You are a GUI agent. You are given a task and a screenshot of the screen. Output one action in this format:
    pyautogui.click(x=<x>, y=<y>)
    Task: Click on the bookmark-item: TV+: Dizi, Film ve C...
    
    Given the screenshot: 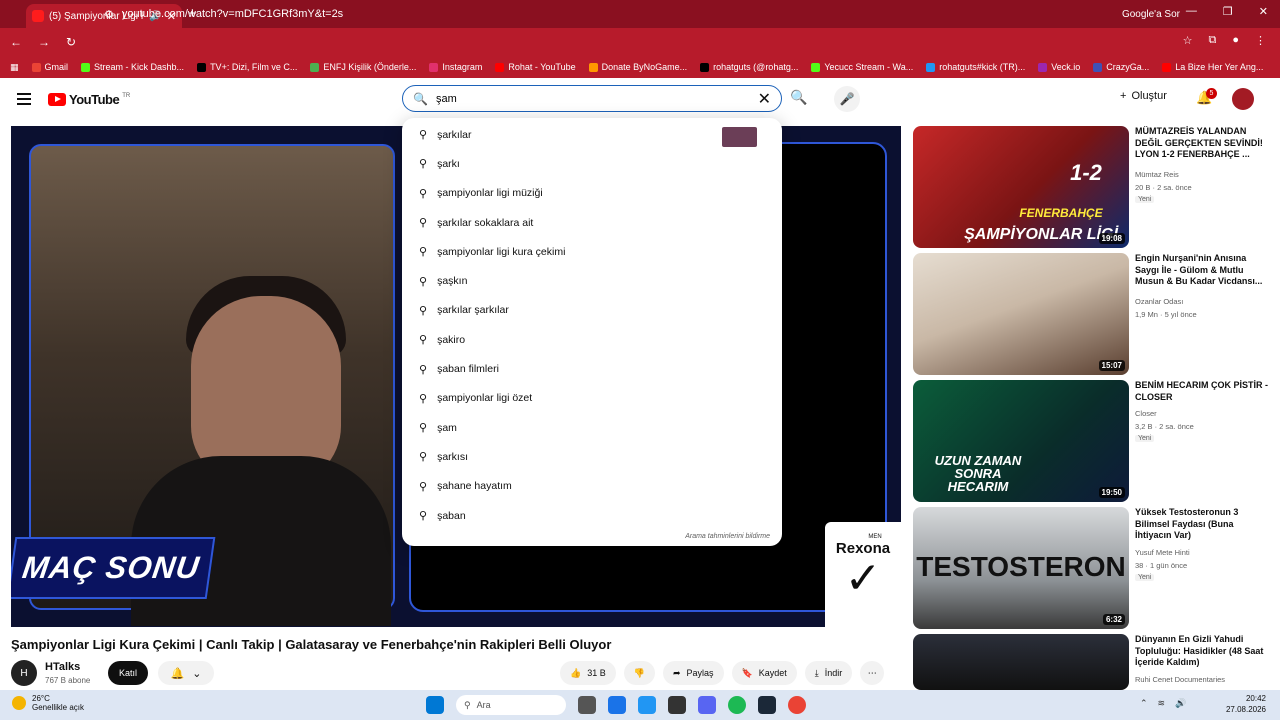 What is the action you would take?
    pyautogui.click(x=247, y=67)
    